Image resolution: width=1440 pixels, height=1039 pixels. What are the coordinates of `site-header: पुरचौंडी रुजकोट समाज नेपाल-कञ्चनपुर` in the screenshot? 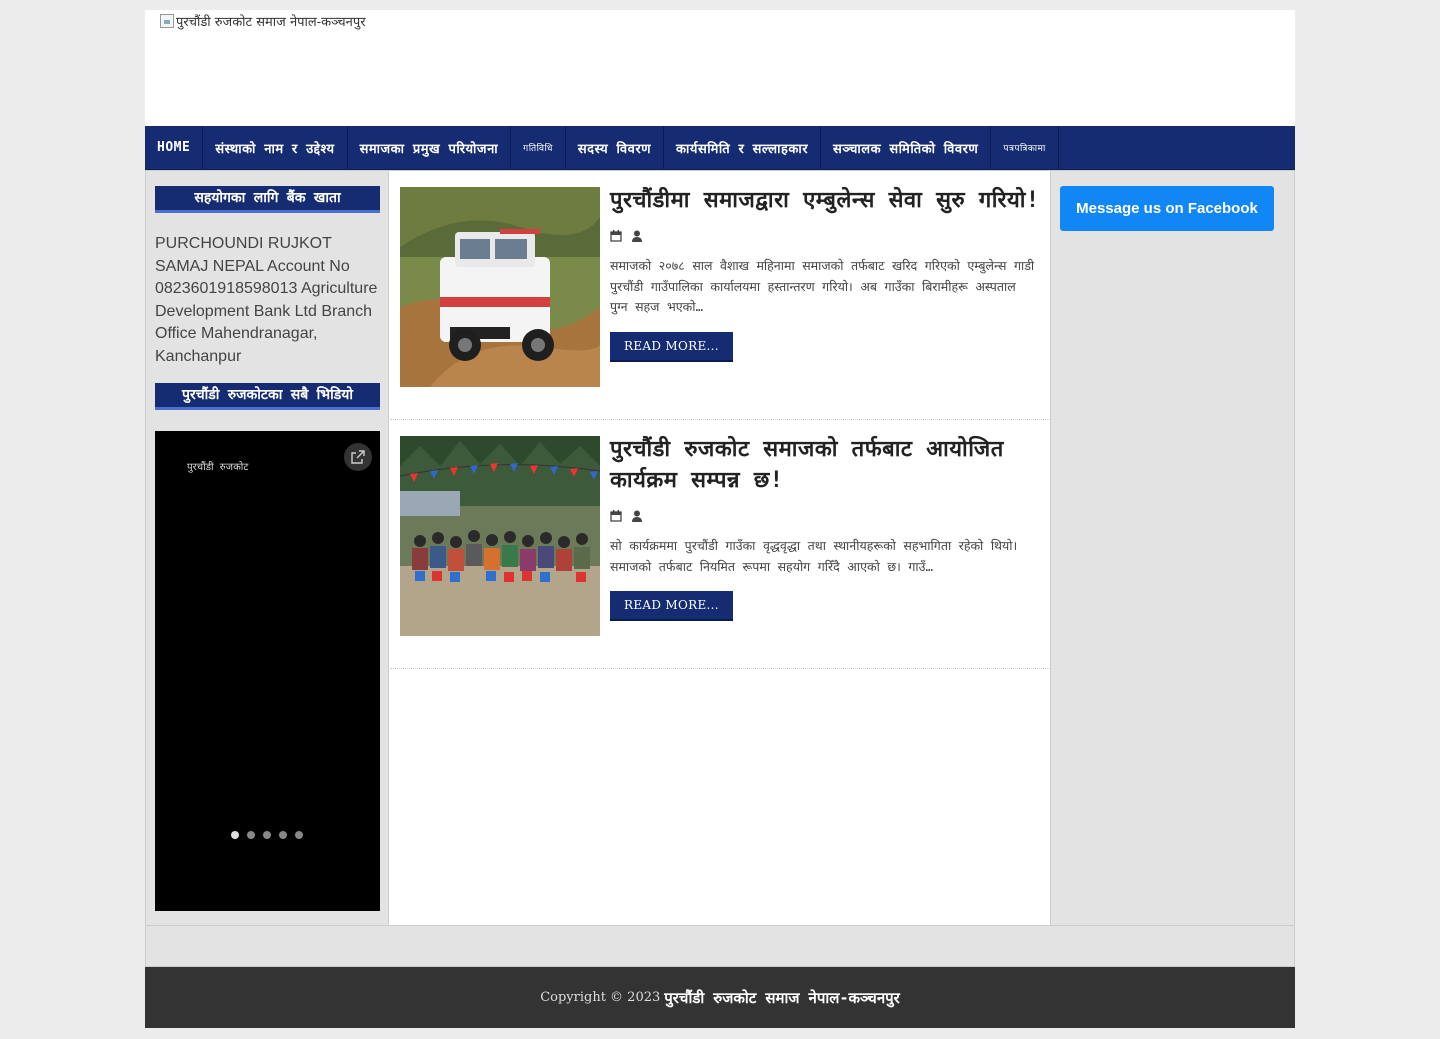 It's located at (720, 68).